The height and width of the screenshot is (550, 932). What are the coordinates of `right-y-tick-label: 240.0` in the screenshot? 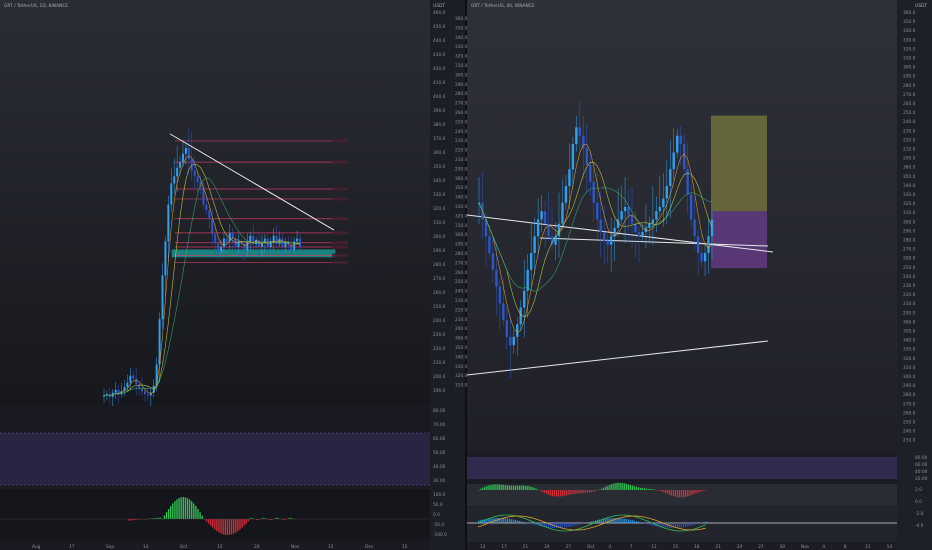 It's located at (909, 432).